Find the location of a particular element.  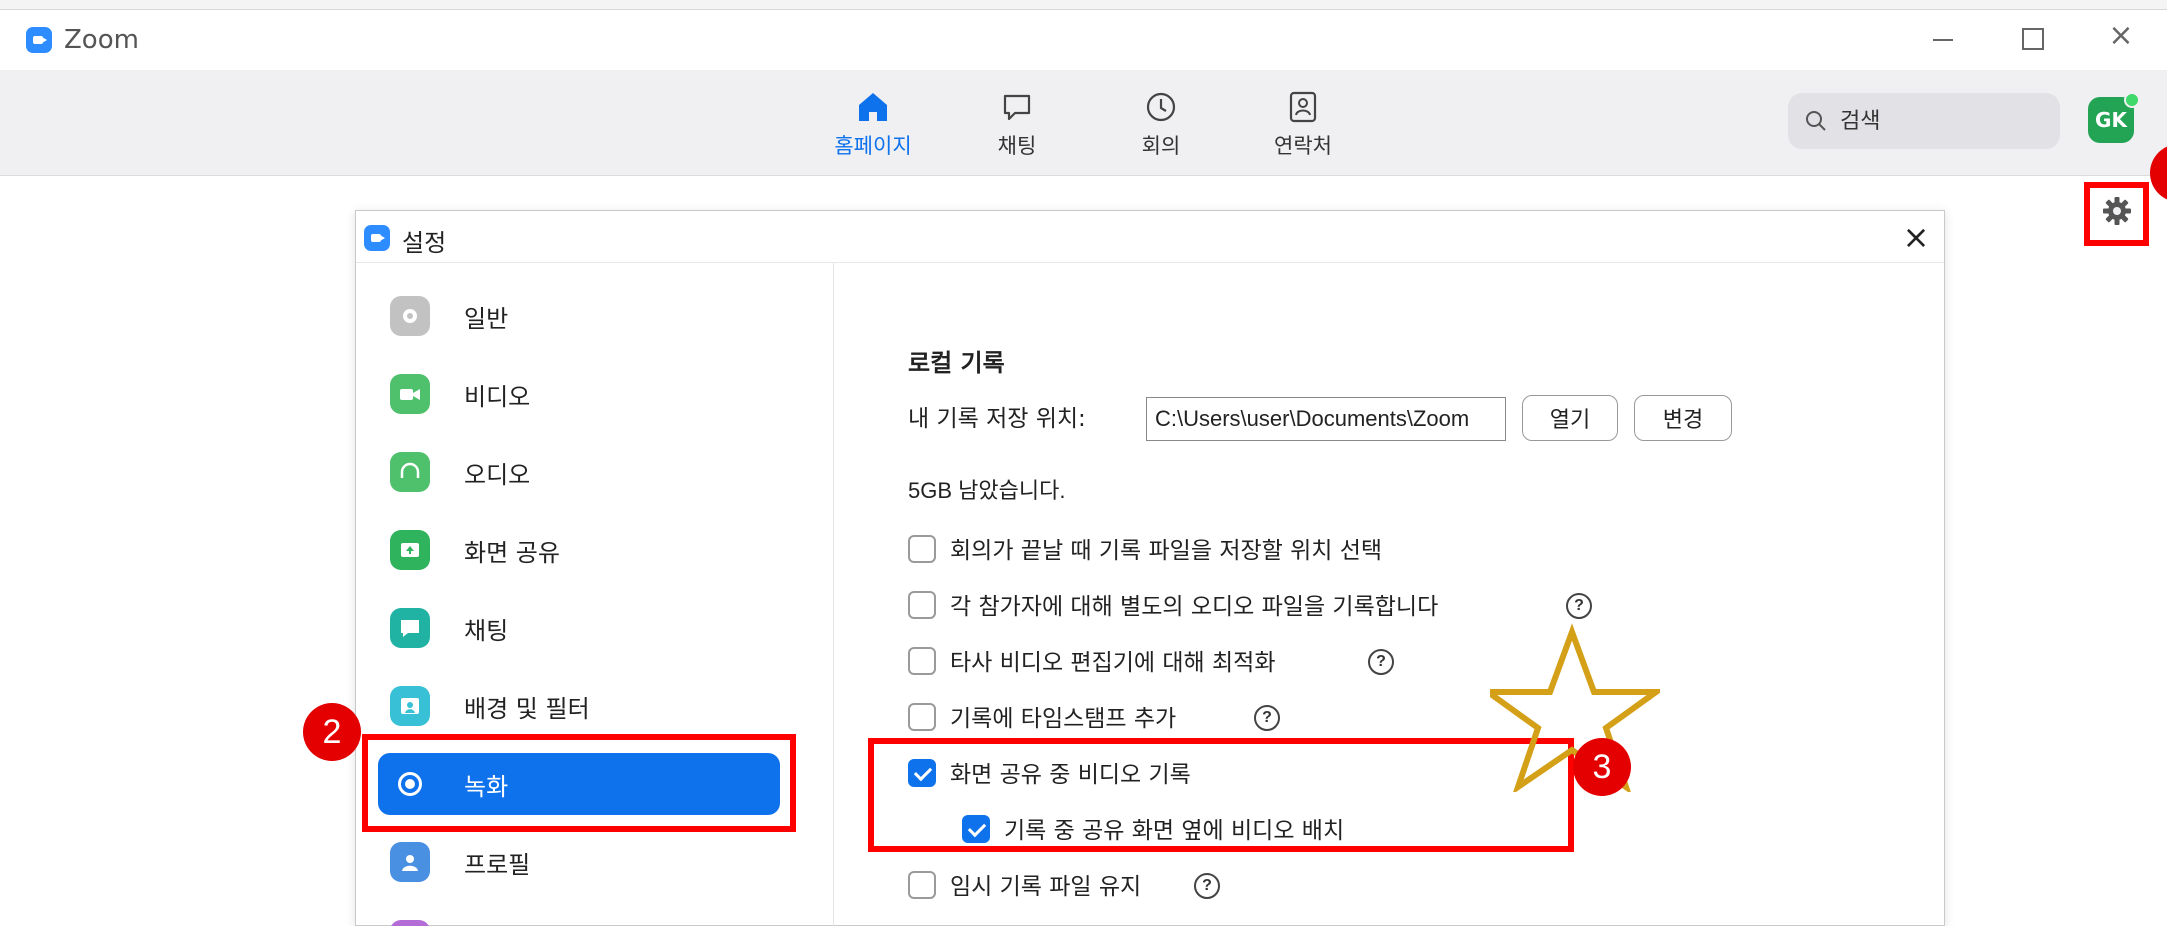

option-label: 각 참가자에 대해 별도의 오디오 파일을 기록합니다 is located at coordinates (1194, 607).